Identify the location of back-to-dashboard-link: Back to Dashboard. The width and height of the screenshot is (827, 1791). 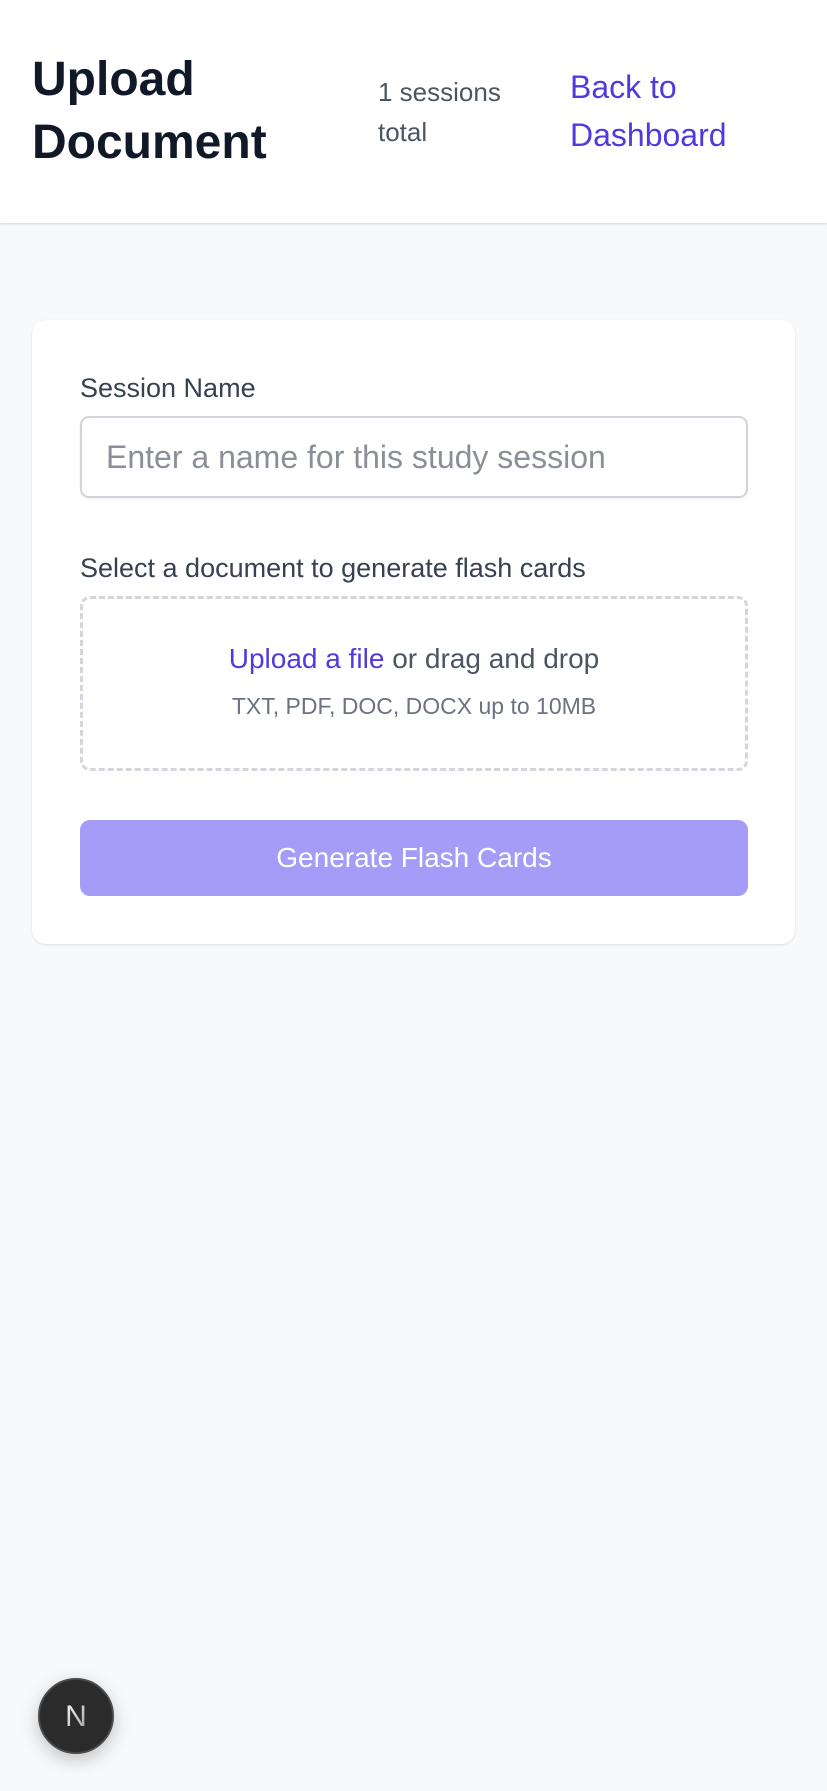
(670, 111).